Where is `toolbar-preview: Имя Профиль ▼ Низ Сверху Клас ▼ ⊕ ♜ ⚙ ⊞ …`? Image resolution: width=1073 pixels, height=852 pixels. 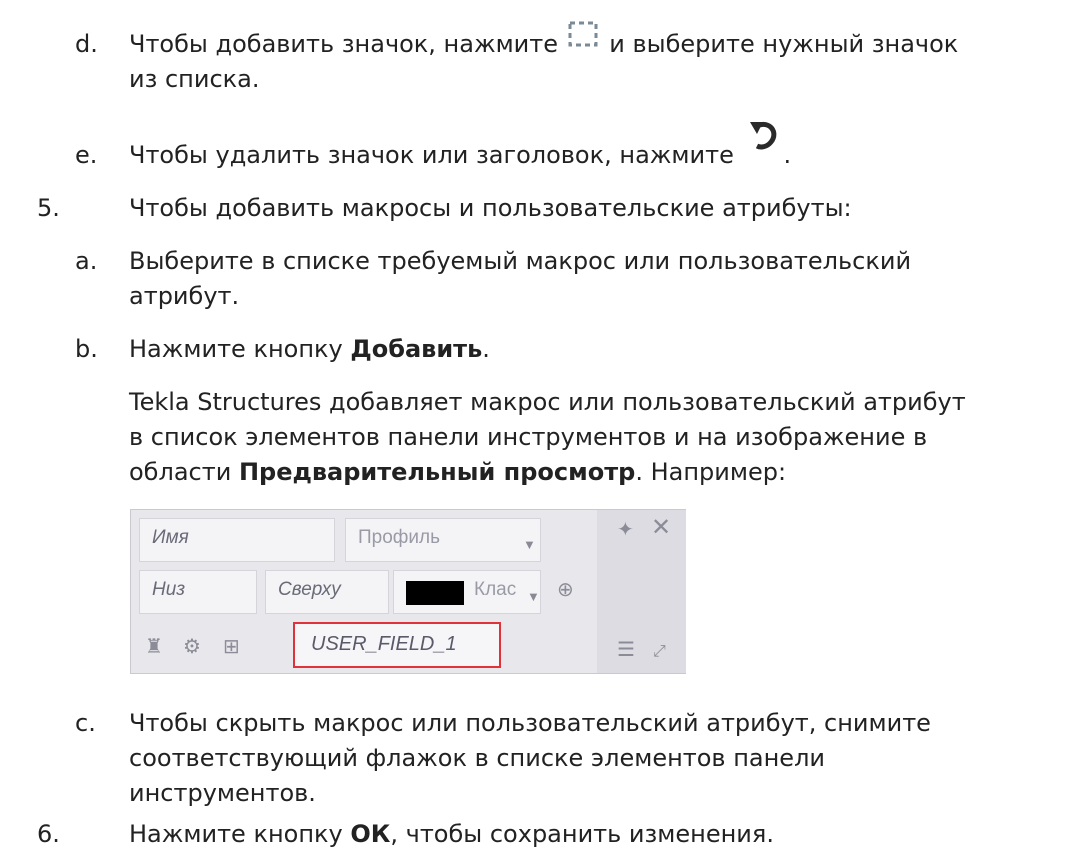
toolbar-preview: Имя Профиль ▼ Низ Сверху Клас ▼ ⊕ ♜ ⚙ ⊞ … is located at coordinates (408, 591).